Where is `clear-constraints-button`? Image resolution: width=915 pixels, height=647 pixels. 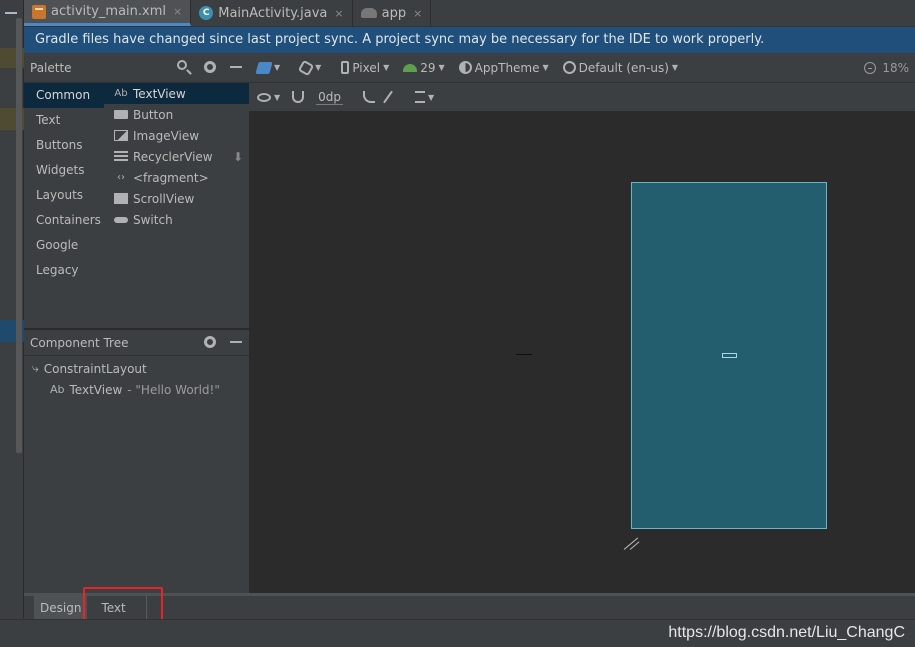
clear-constraints-button is located at coordinates (369, 97).